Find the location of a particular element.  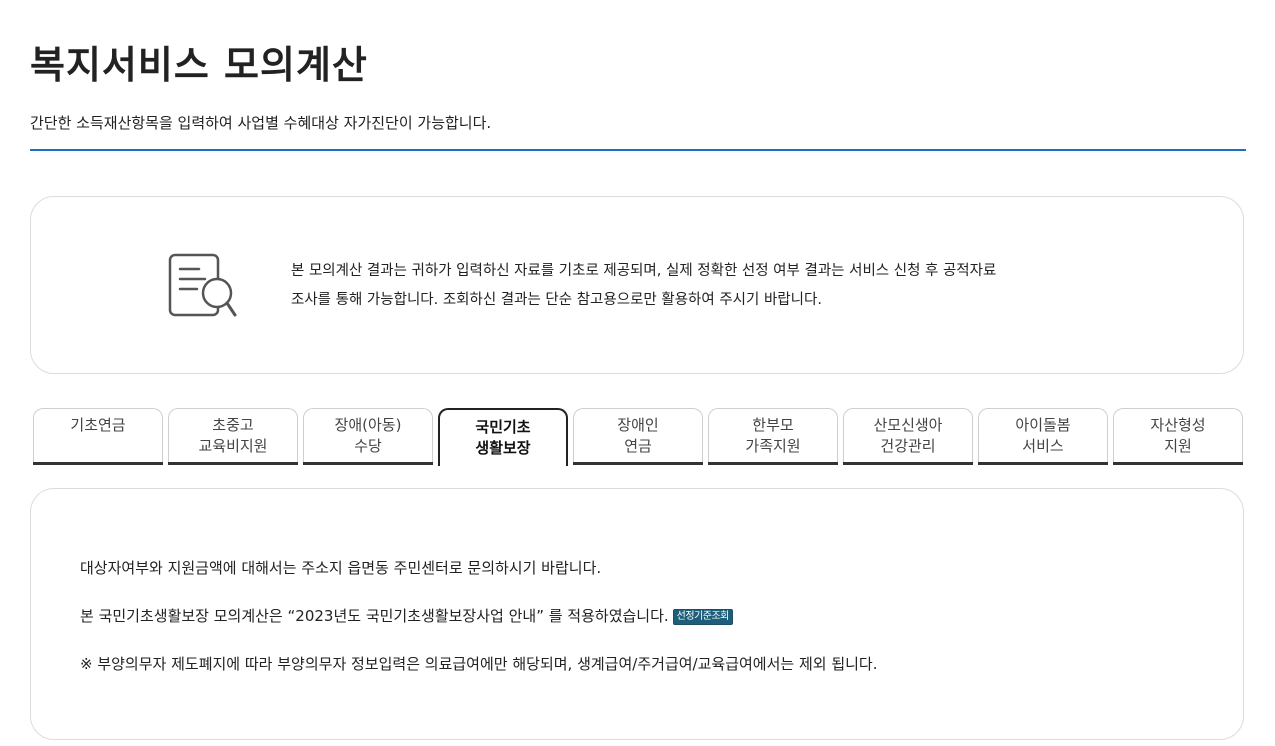

tab-basic-pension: 기초연금 is located at coordinates (98, 436).